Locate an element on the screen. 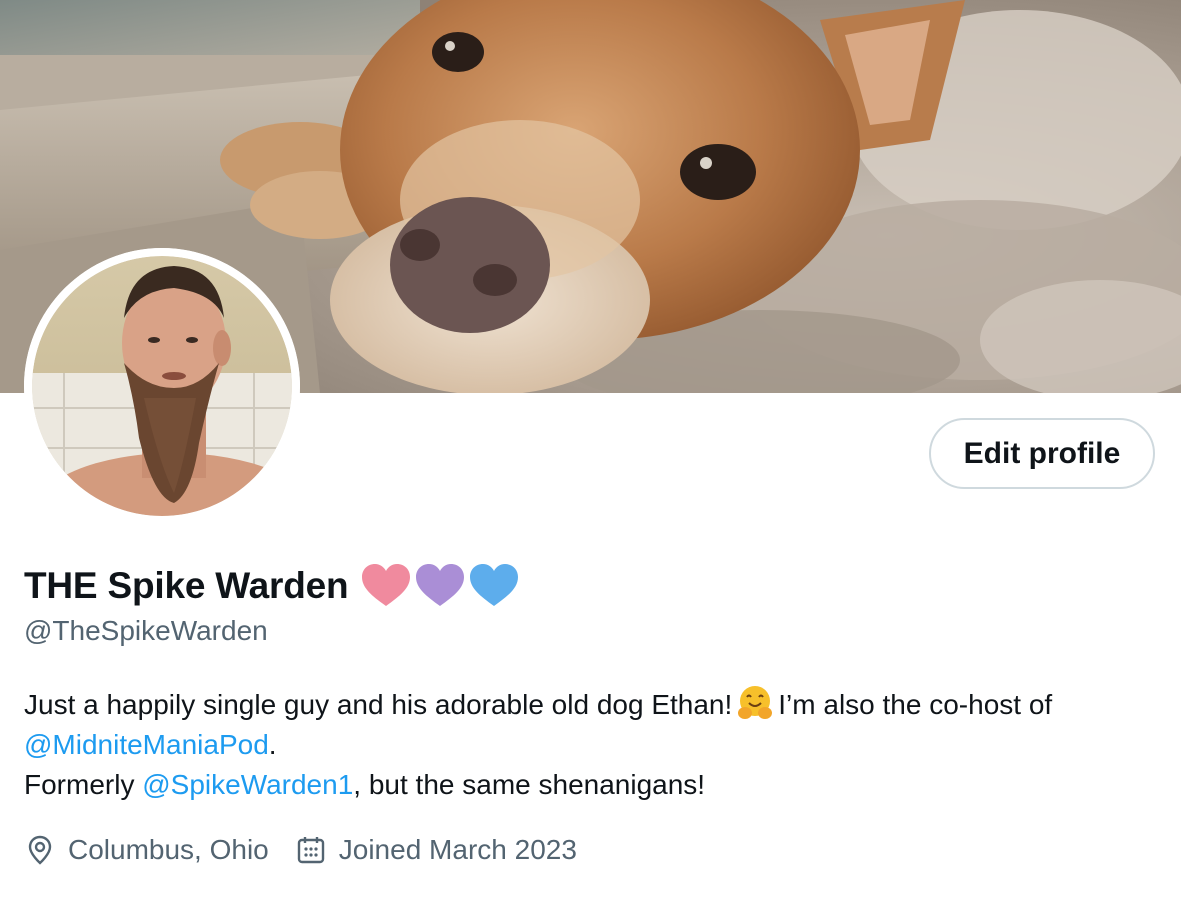 The image size is (1181, 898). joined-date-text: Joined March 2023 is located at coordinates (457, 849).